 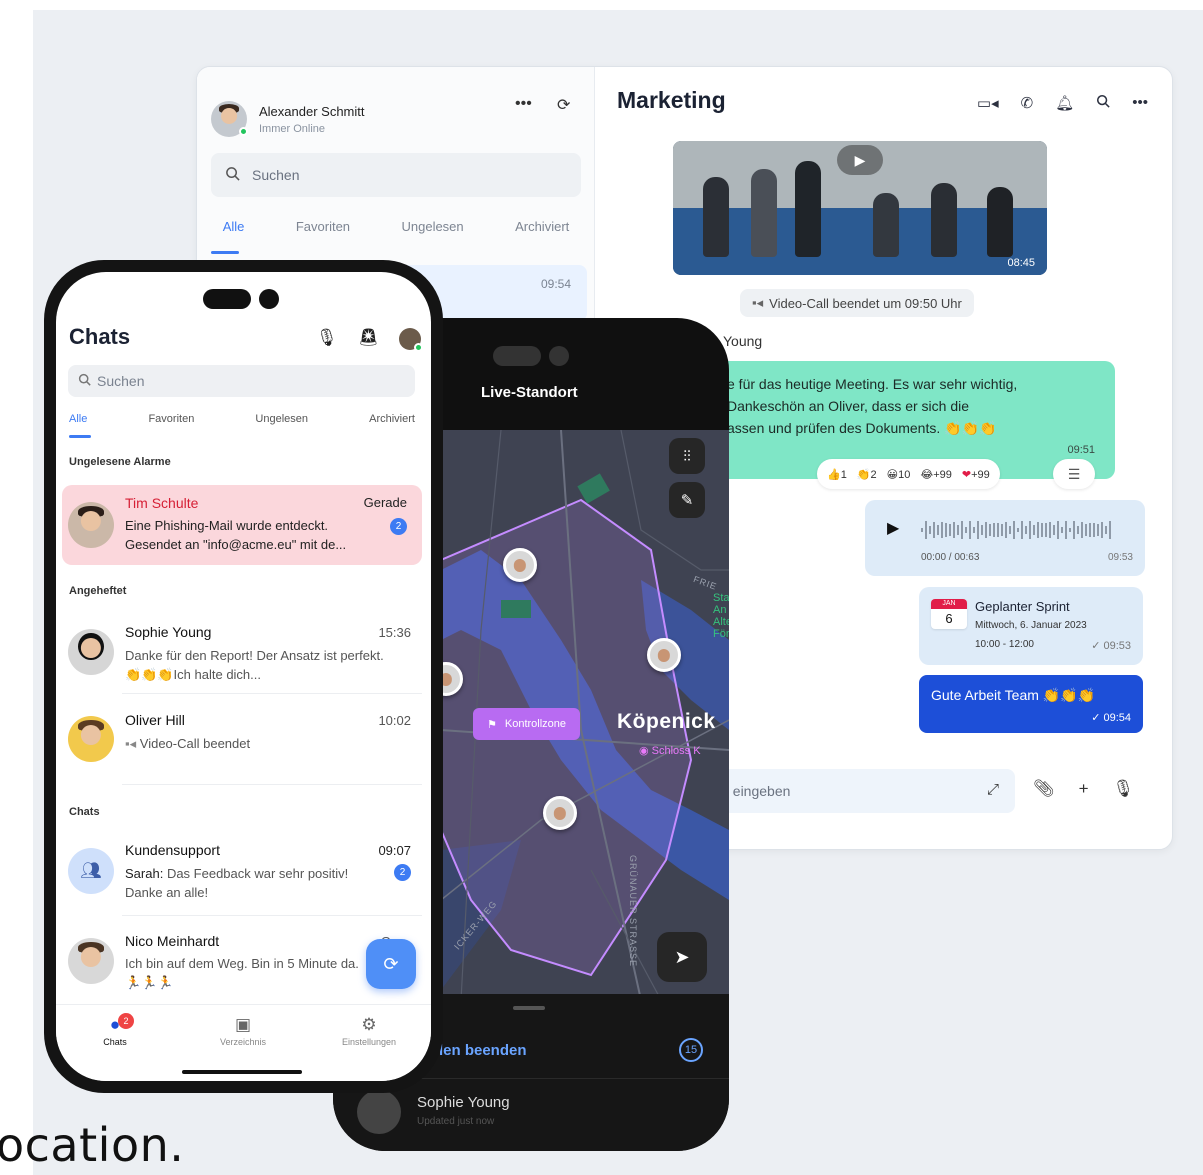 What do you see at coordinates (483, 1050) in the screenshot?
I see `end-sharing-button: len beenden` at bounding box center [483, 1050].